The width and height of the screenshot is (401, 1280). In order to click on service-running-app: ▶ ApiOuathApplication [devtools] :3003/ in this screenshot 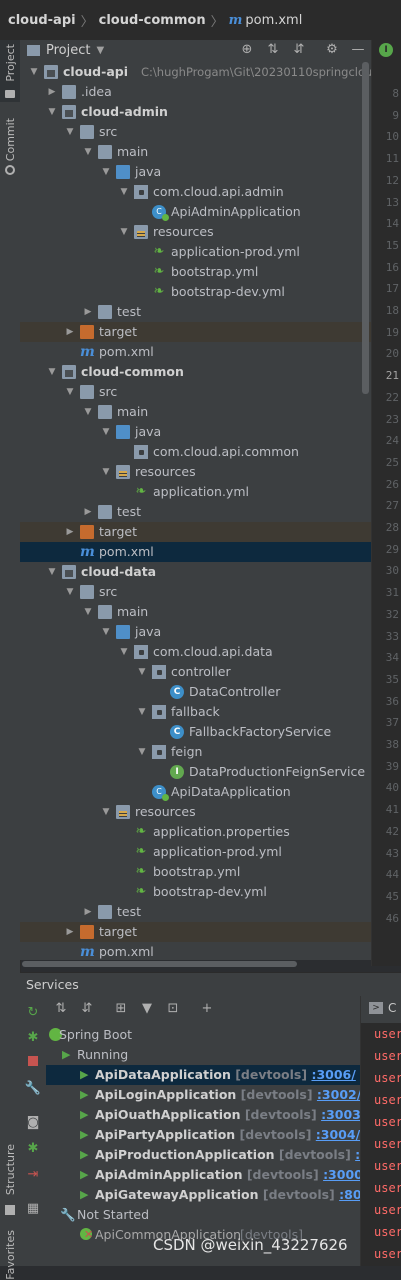, I will do `click(203, 1115)`.